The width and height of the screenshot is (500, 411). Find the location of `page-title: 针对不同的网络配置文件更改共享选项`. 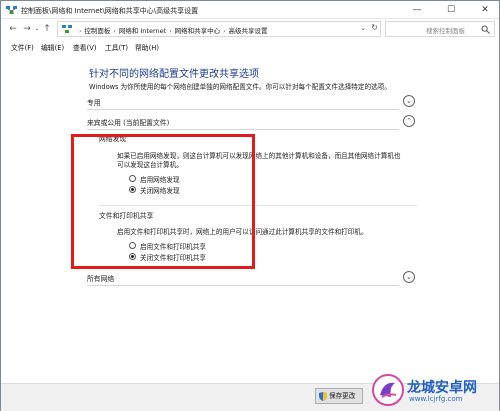

page-title: 针对不同的网络配置文件更改共享选项 is located at coordinates (174, 74).